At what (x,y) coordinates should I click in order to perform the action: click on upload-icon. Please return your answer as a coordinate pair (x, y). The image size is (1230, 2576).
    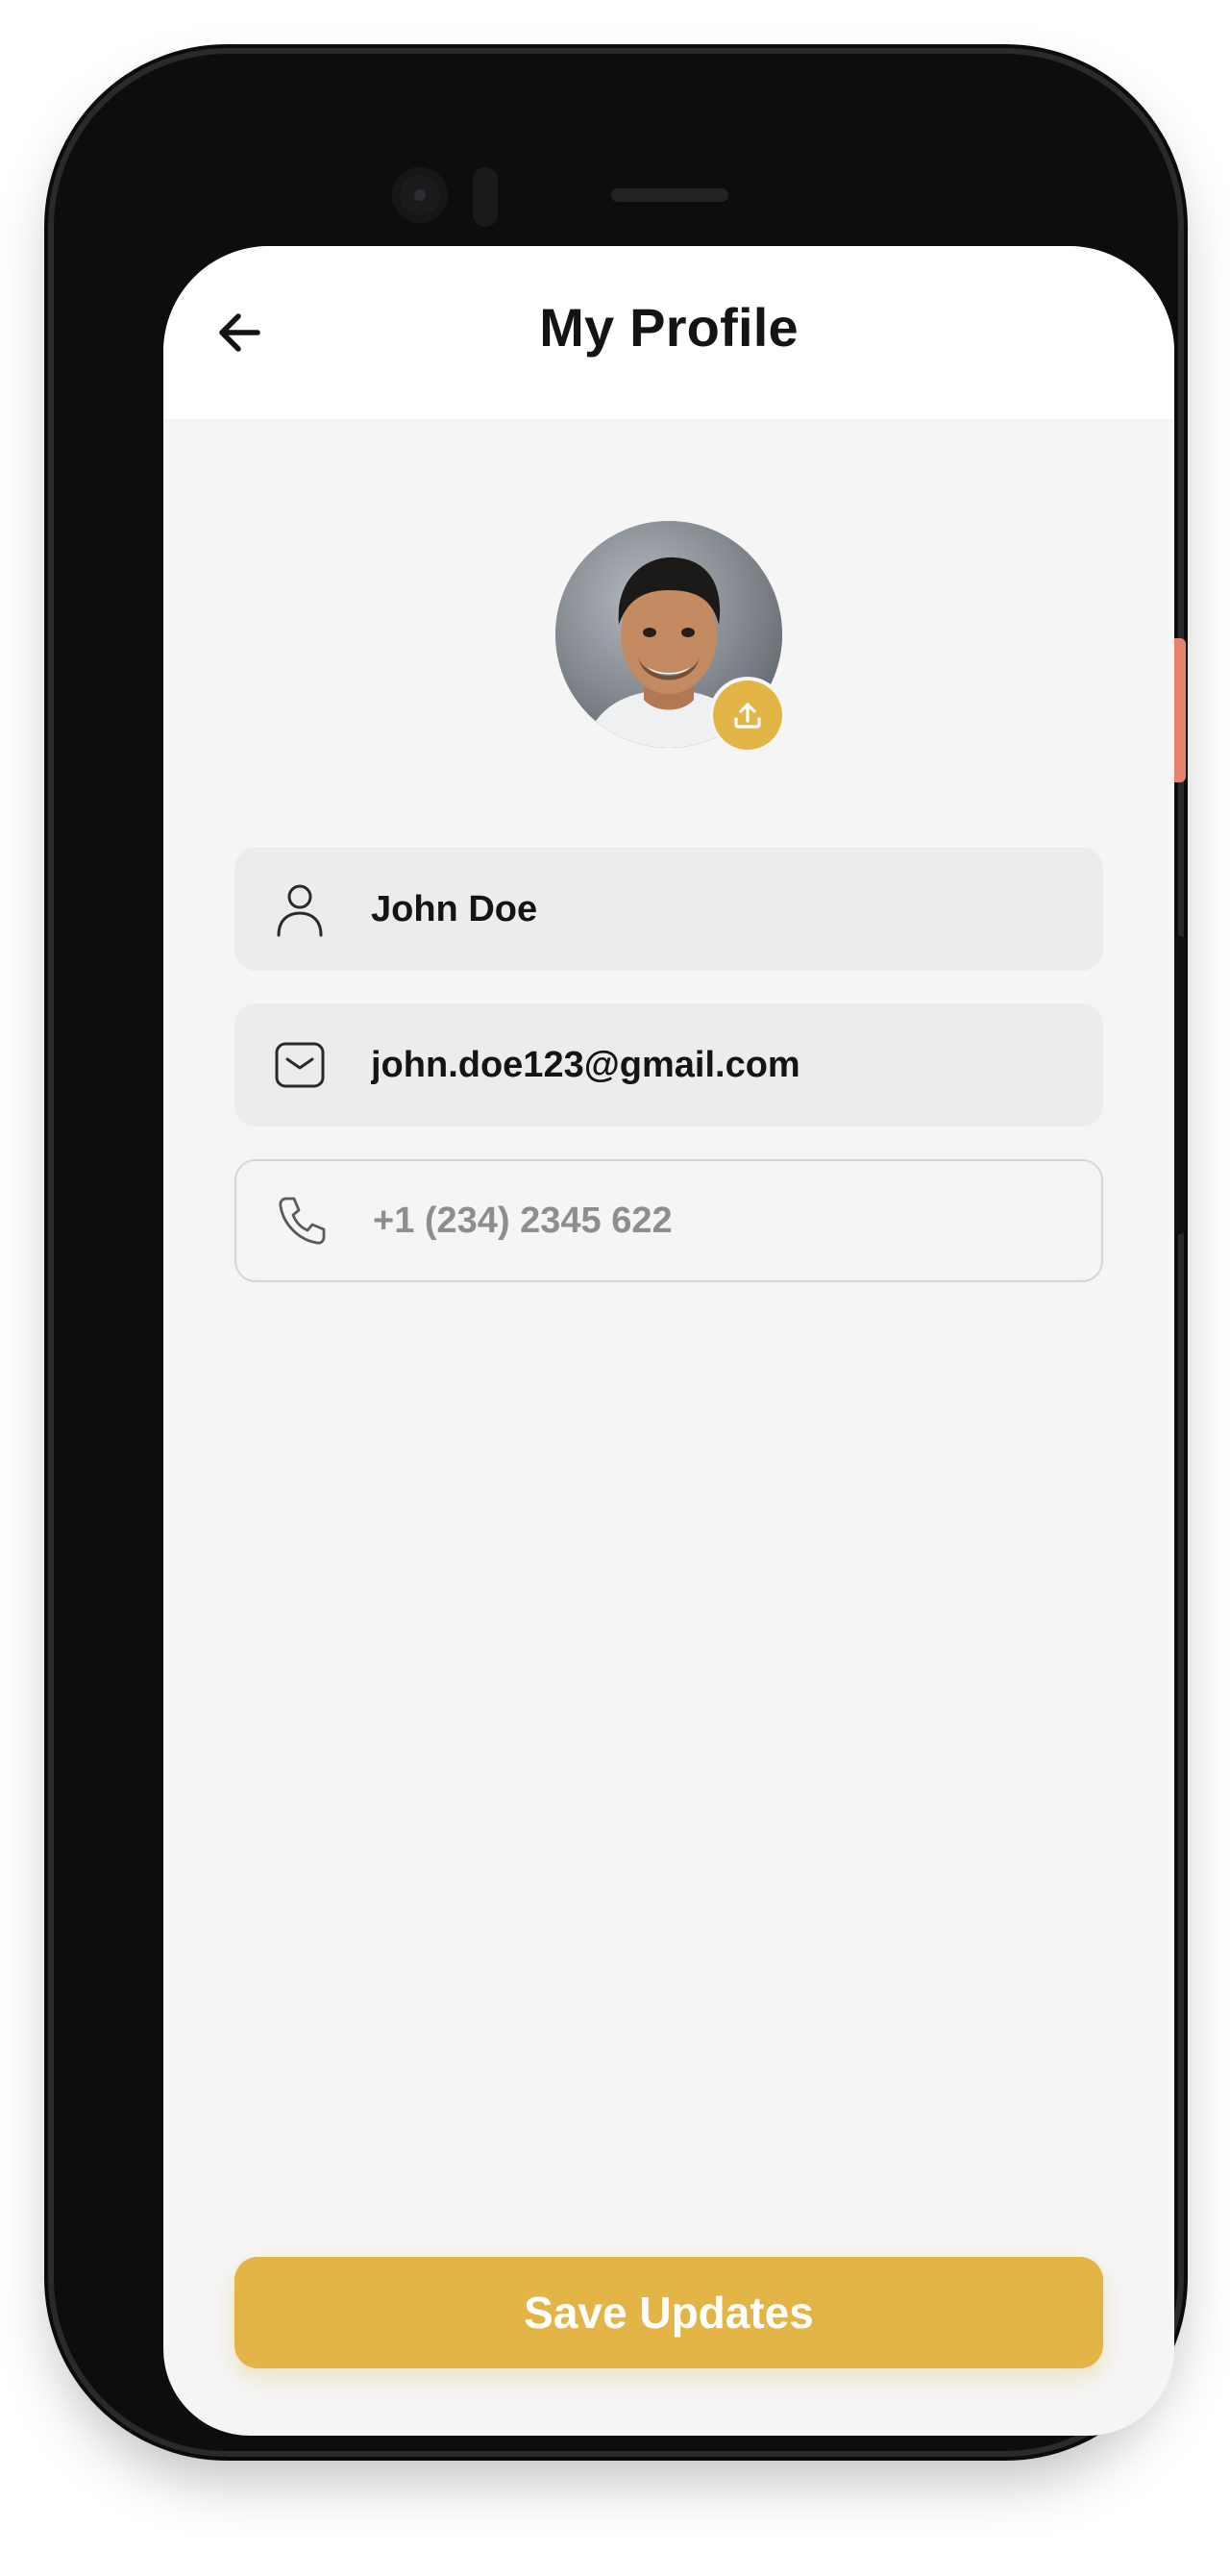
    Looking at the image, I should click on (748, 716).